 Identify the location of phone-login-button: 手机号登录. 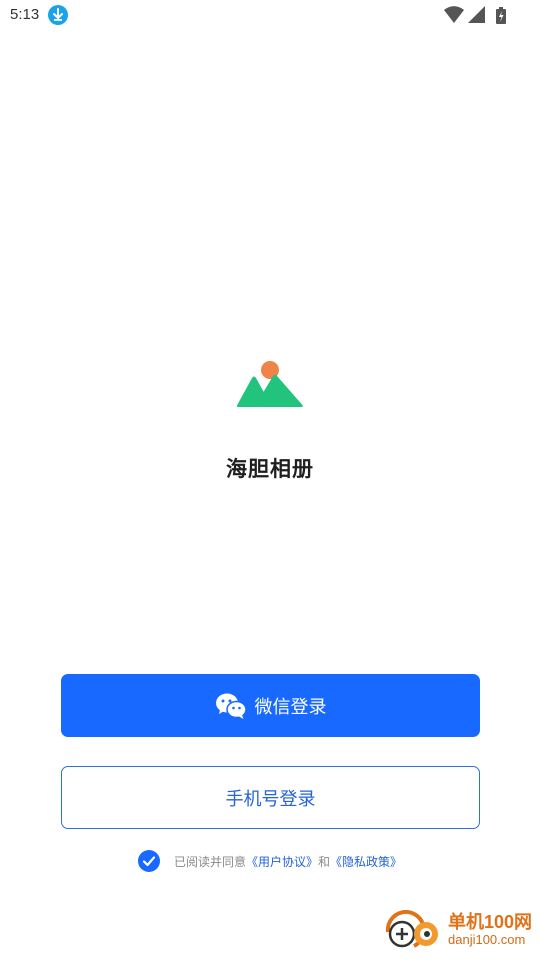
(270, 797).